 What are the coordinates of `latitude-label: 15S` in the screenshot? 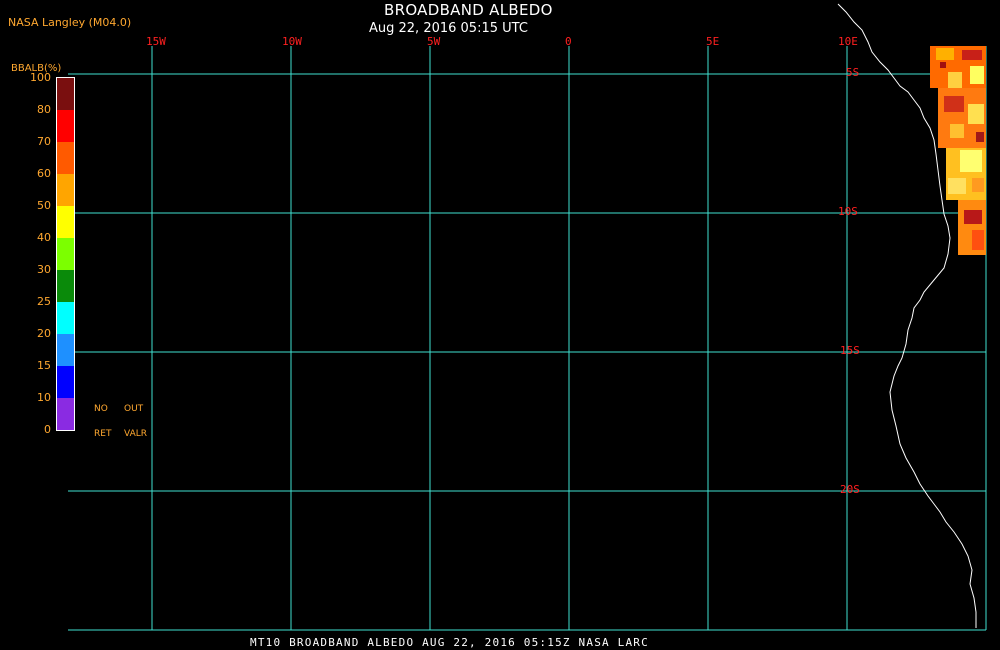 It's located at (850, 350).